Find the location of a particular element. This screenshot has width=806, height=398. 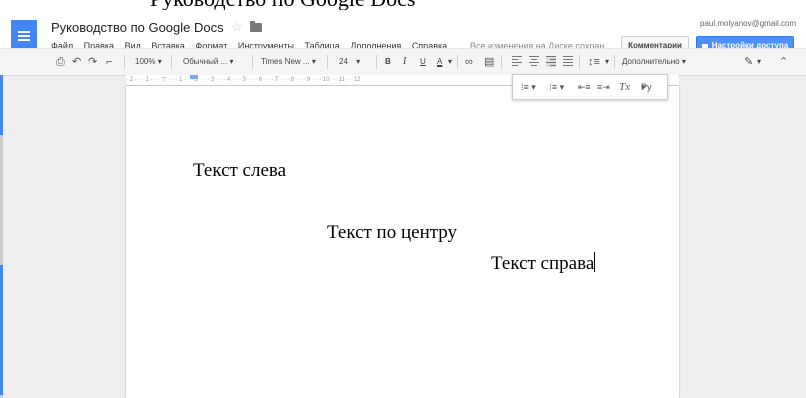

decrease-indent-icon: ⇤≡ is located at coordinates (584, 87).